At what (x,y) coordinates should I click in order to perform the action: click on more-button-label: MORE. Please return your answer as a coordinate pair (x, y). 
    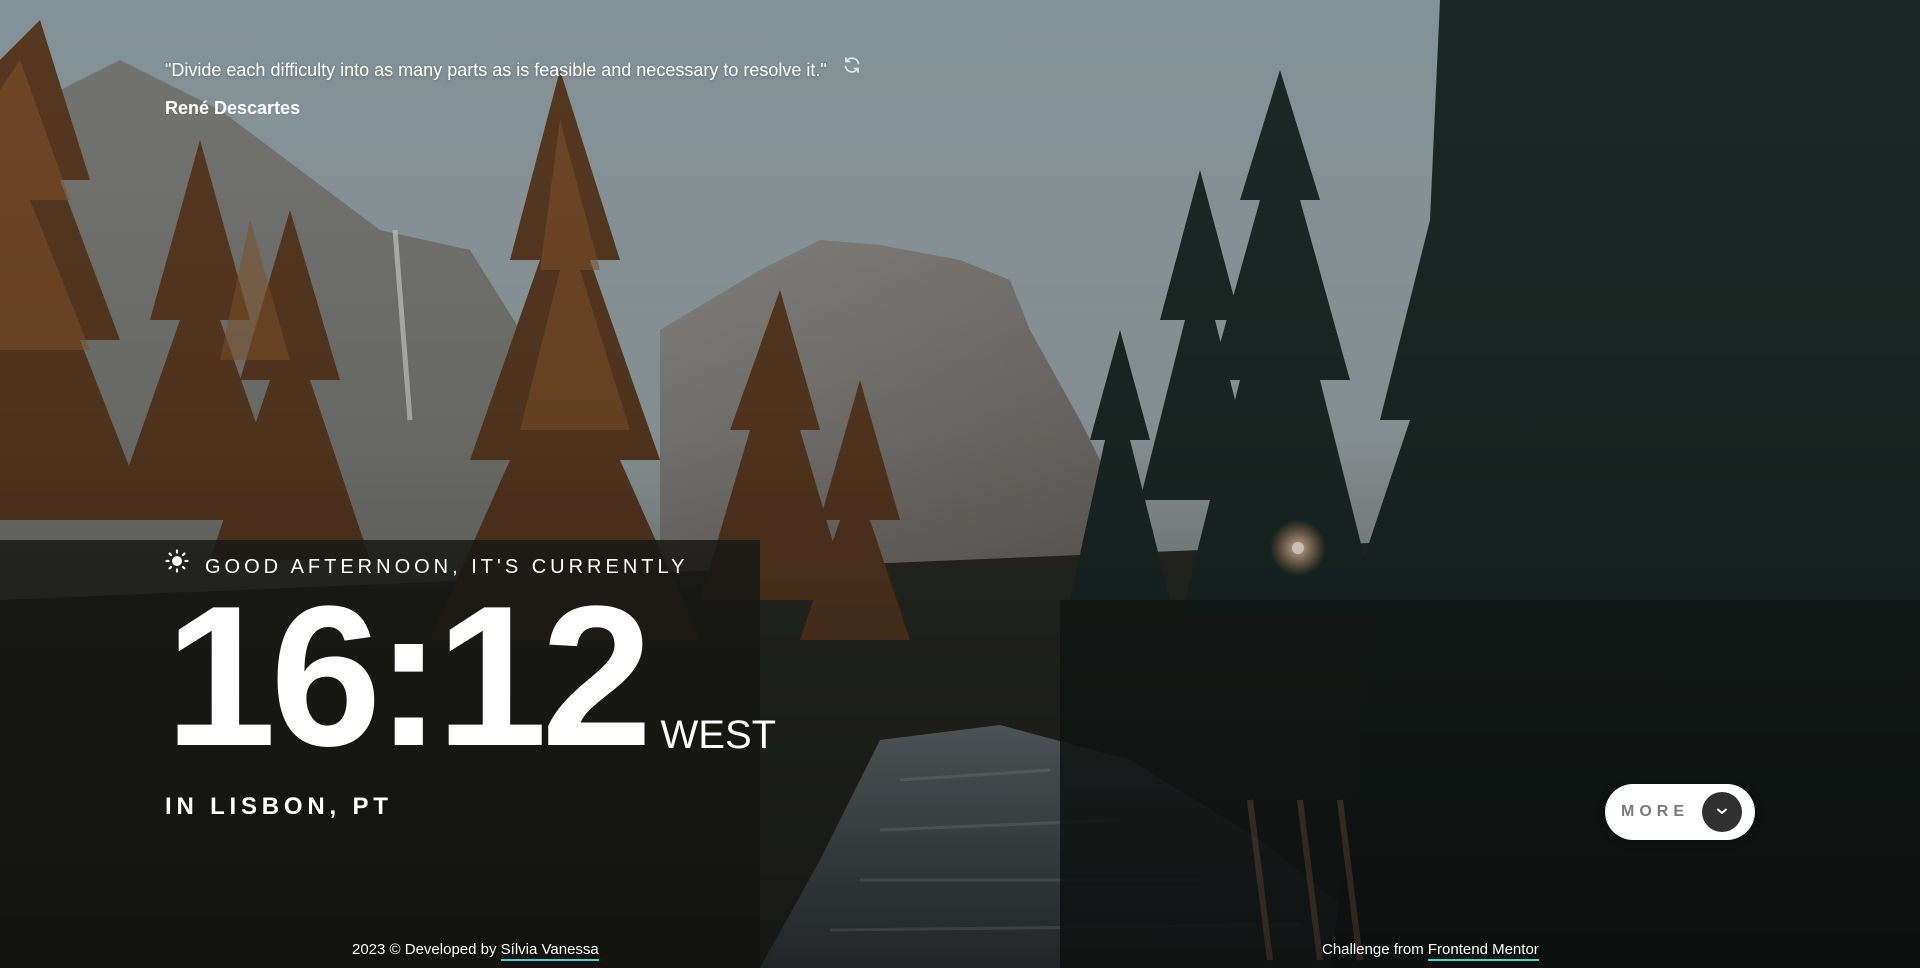
    Looking at the image, I should click on (1655, 811).